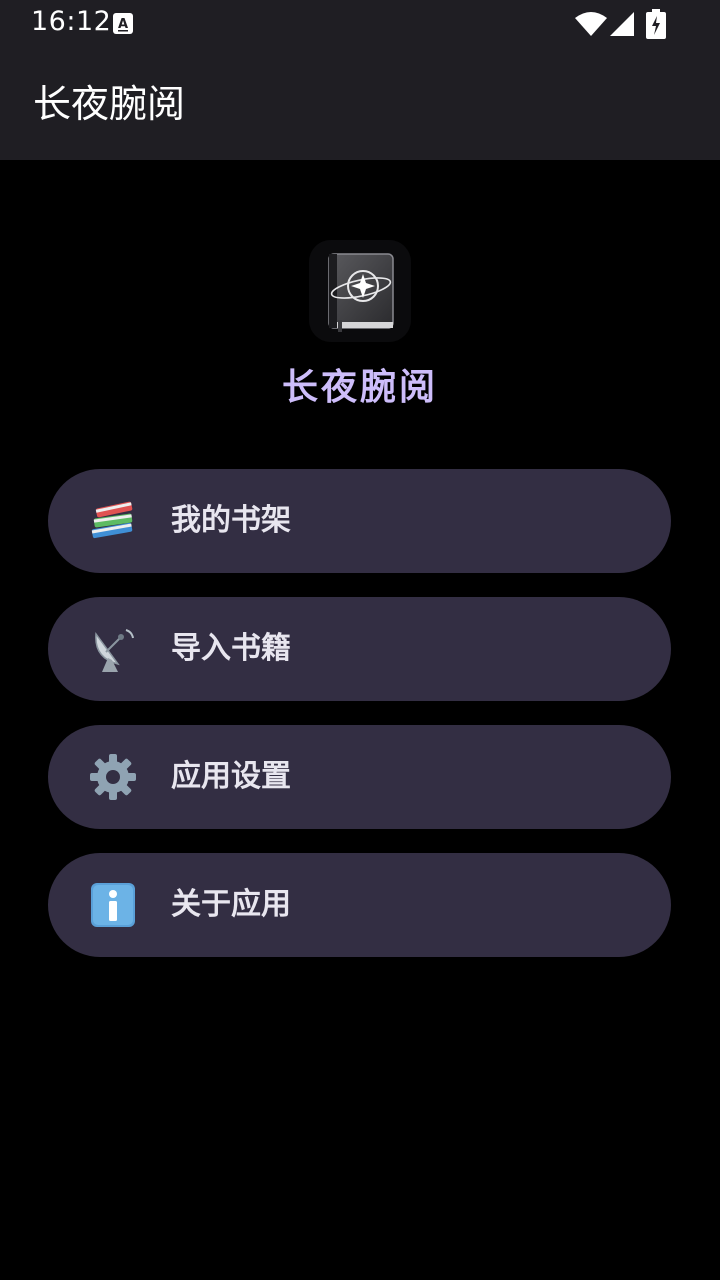 The width and height of the screenshot is (720, 1280). What do you see at coordinates (622, 24) in the screenshot?
I see `signal-icon` at bounding box center [622, 24].